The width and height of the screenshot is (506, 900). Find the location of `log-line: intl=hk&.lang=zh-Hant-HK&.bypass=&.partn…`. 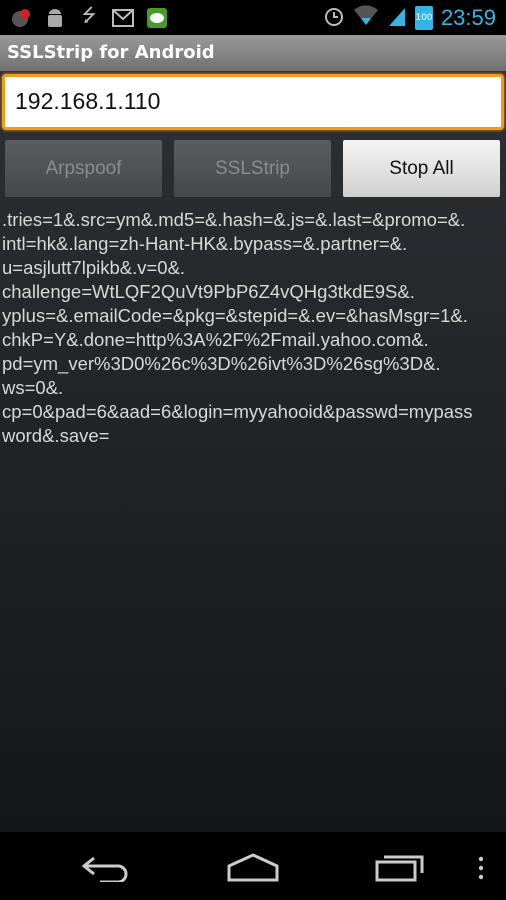

log-line: intl=hk&.lang=zh-Hant-HK&.bypass=&.partn… is located at coordinates (205, 243).